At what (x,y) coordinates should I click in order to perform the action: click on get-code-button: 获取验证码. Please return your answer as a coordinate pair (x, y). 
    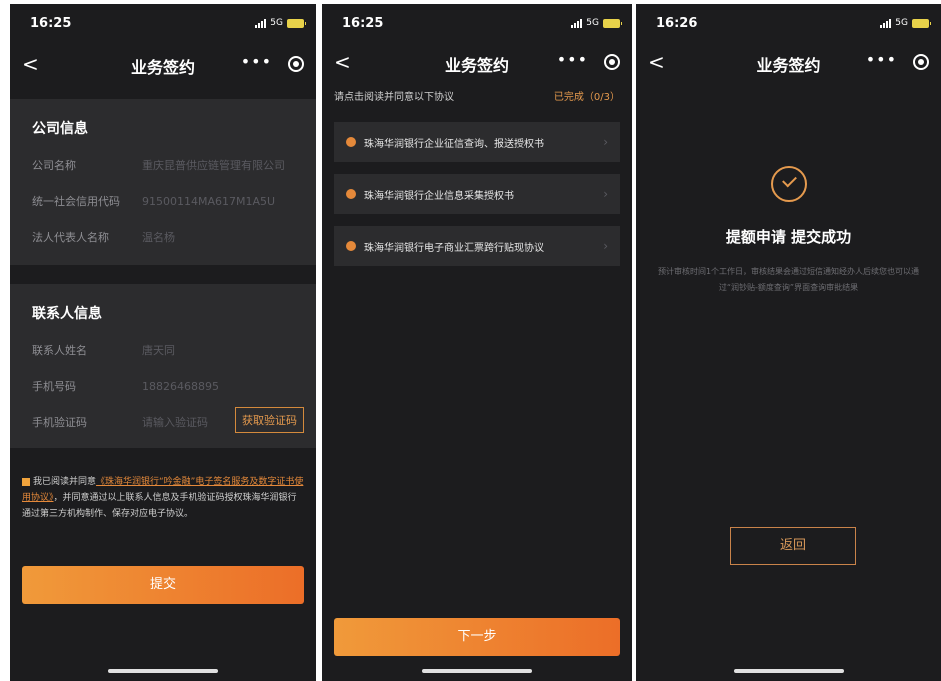
    Looking at the image, I should click on (269, 420).